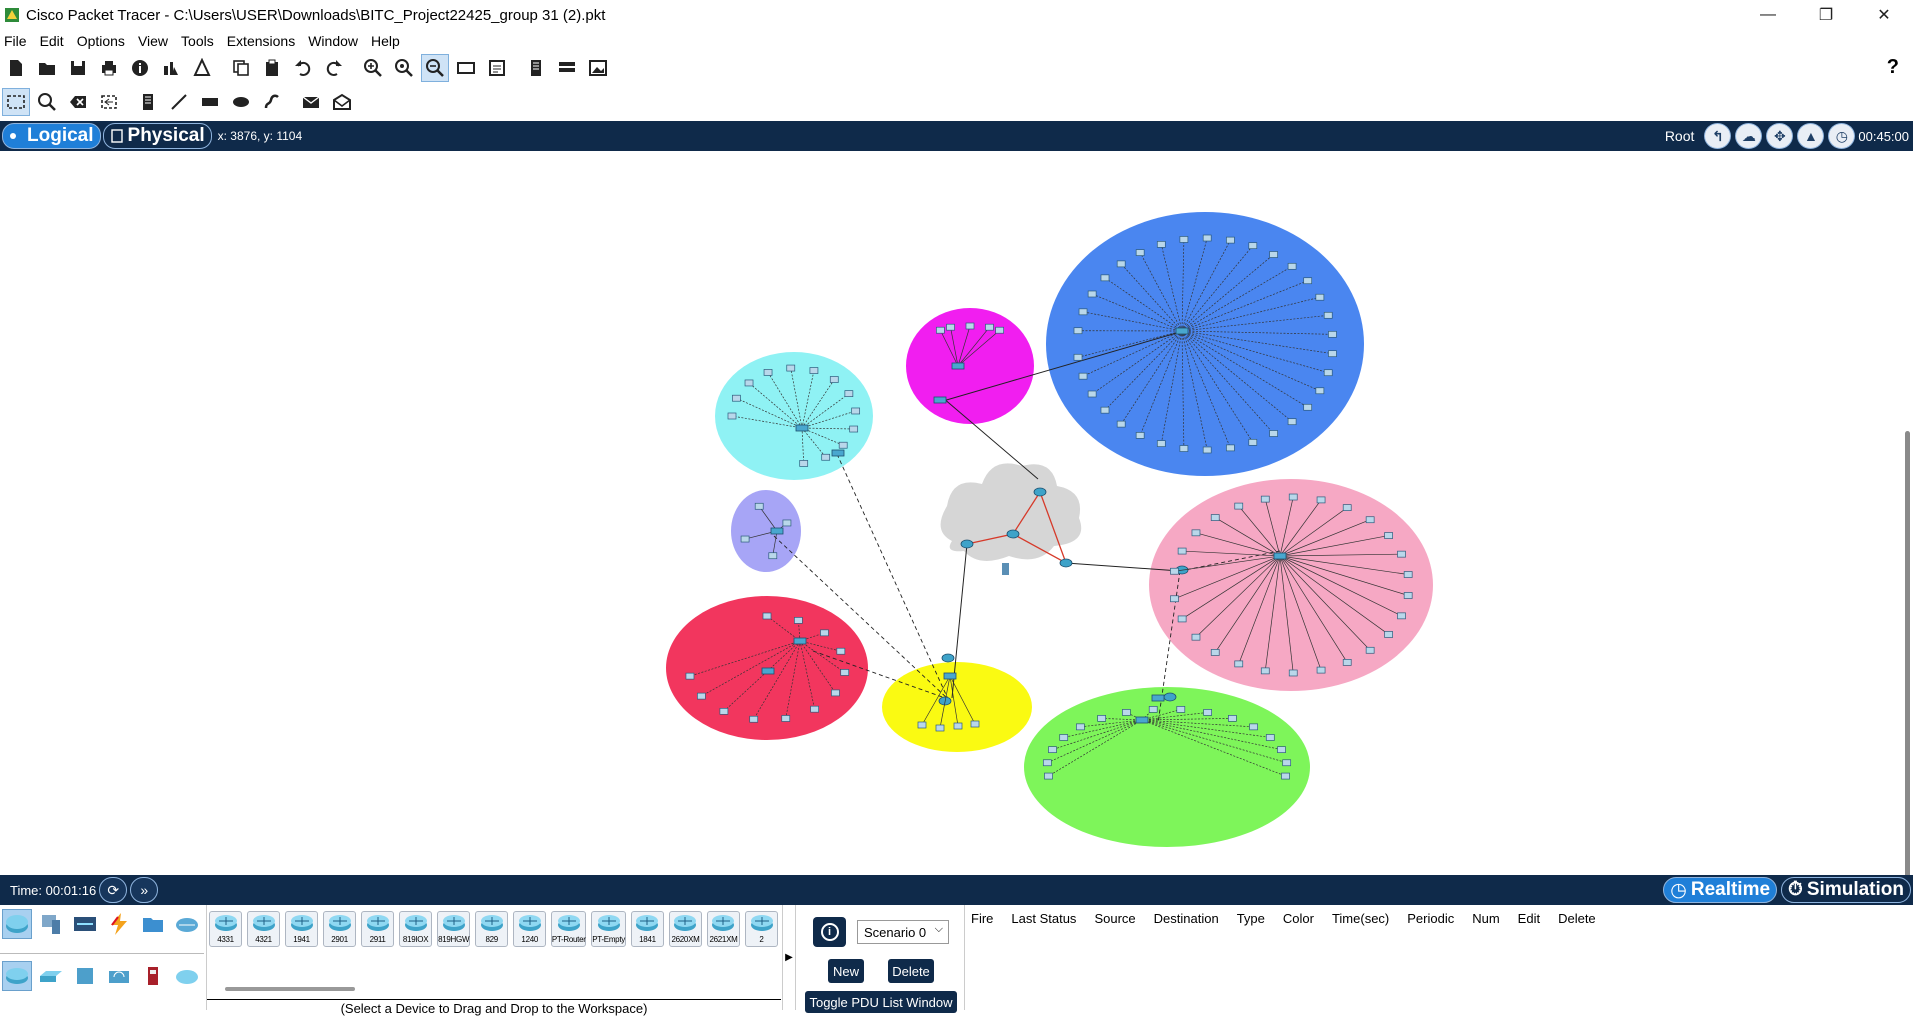  I want to click on copy-icon, so click(241, 68).